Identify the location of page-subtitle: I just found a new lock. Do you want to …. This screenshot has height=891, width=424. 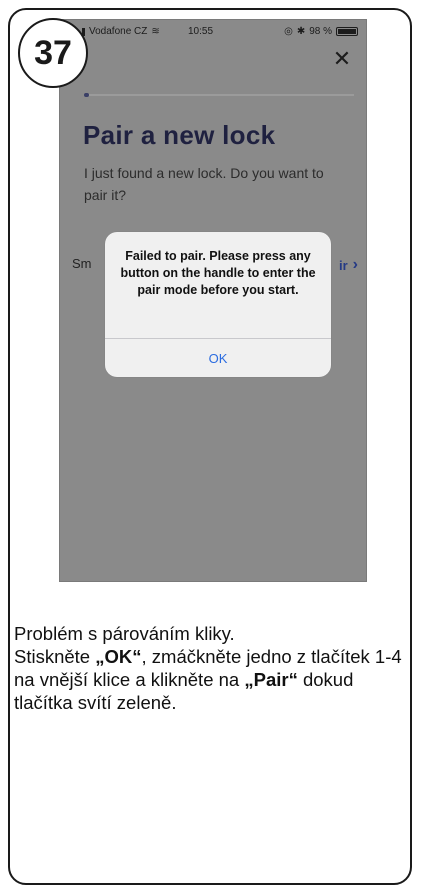
(204, 184).